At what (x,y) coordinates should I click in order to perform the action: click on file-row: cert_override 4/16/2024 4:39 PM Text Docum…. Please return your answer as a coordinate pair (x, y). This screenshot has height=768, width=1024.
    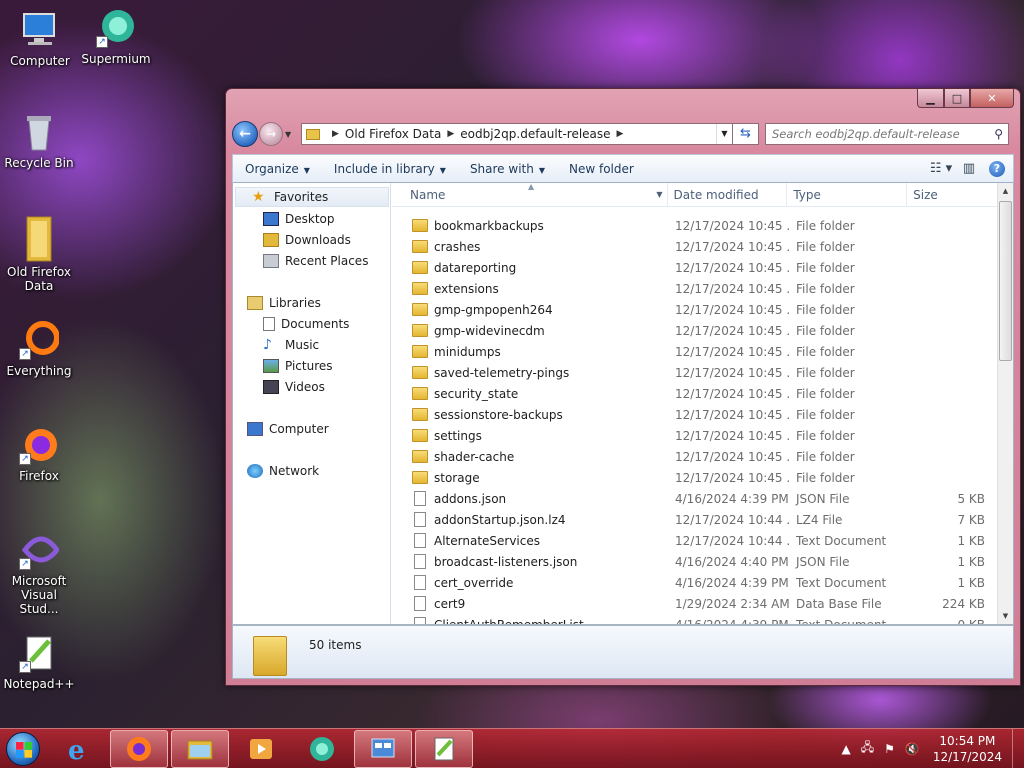
    Looking at the image, I should click on (694, 582).